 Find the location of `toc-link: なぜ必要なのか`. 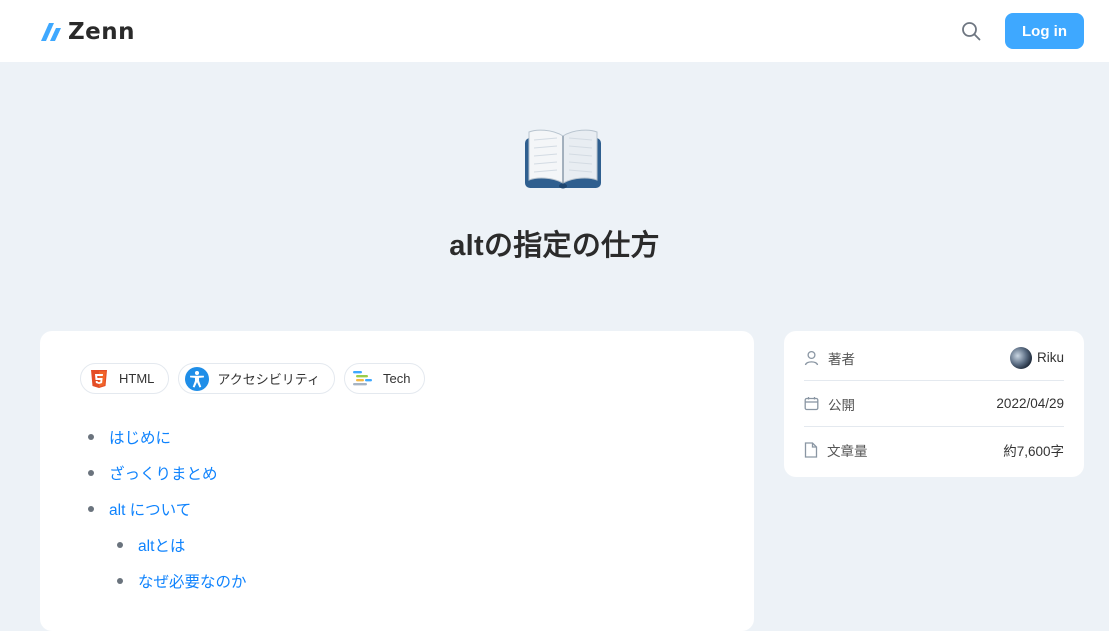

toc-link: なぜ必要なのか is located at coordinates (192, 581).